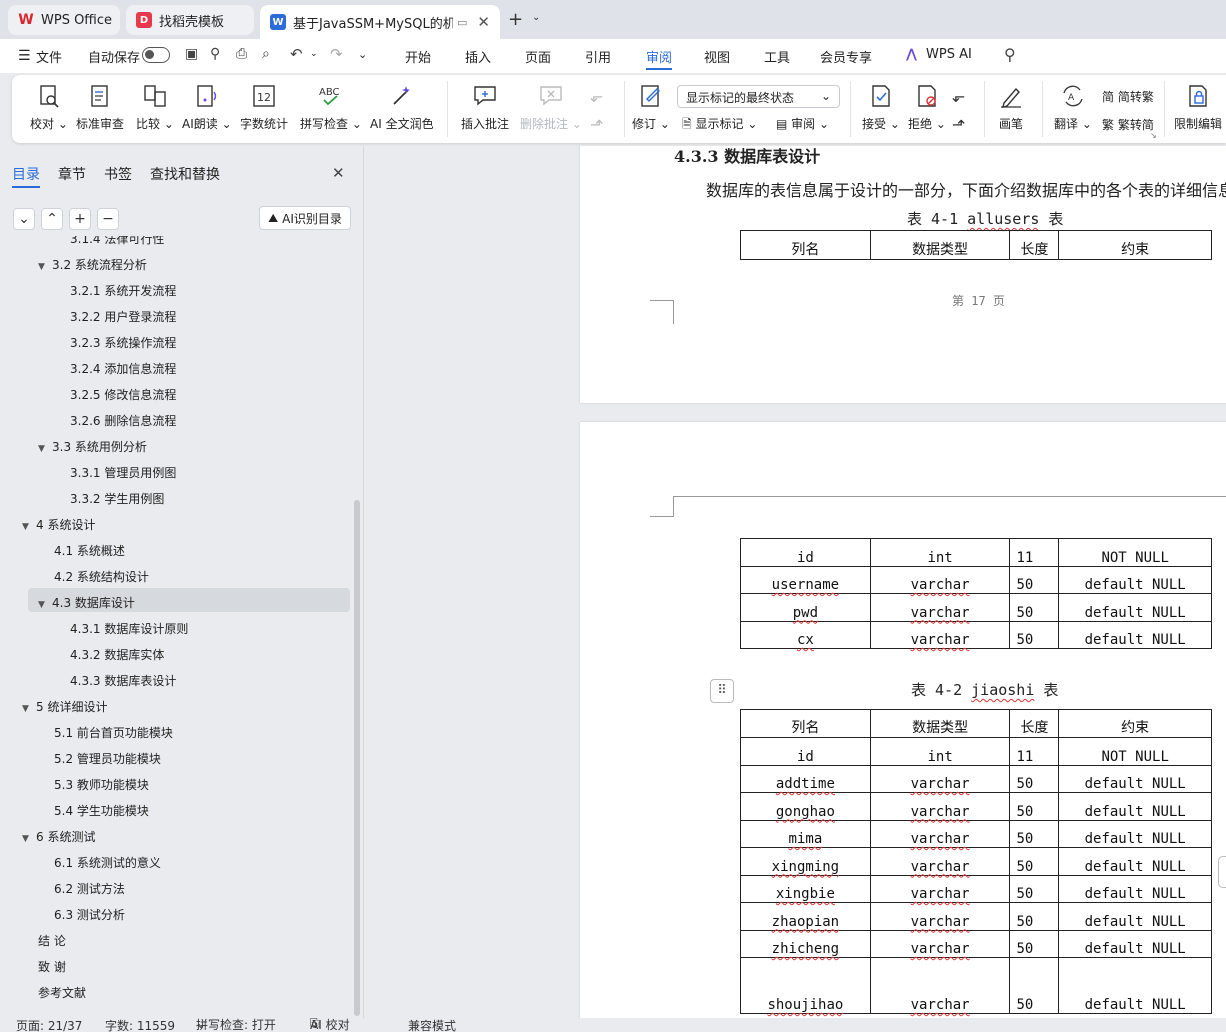  Describe the element at coordinates (89, 914) in the screenshot. I see `toc-item: 6.3 测试分析` at that location.